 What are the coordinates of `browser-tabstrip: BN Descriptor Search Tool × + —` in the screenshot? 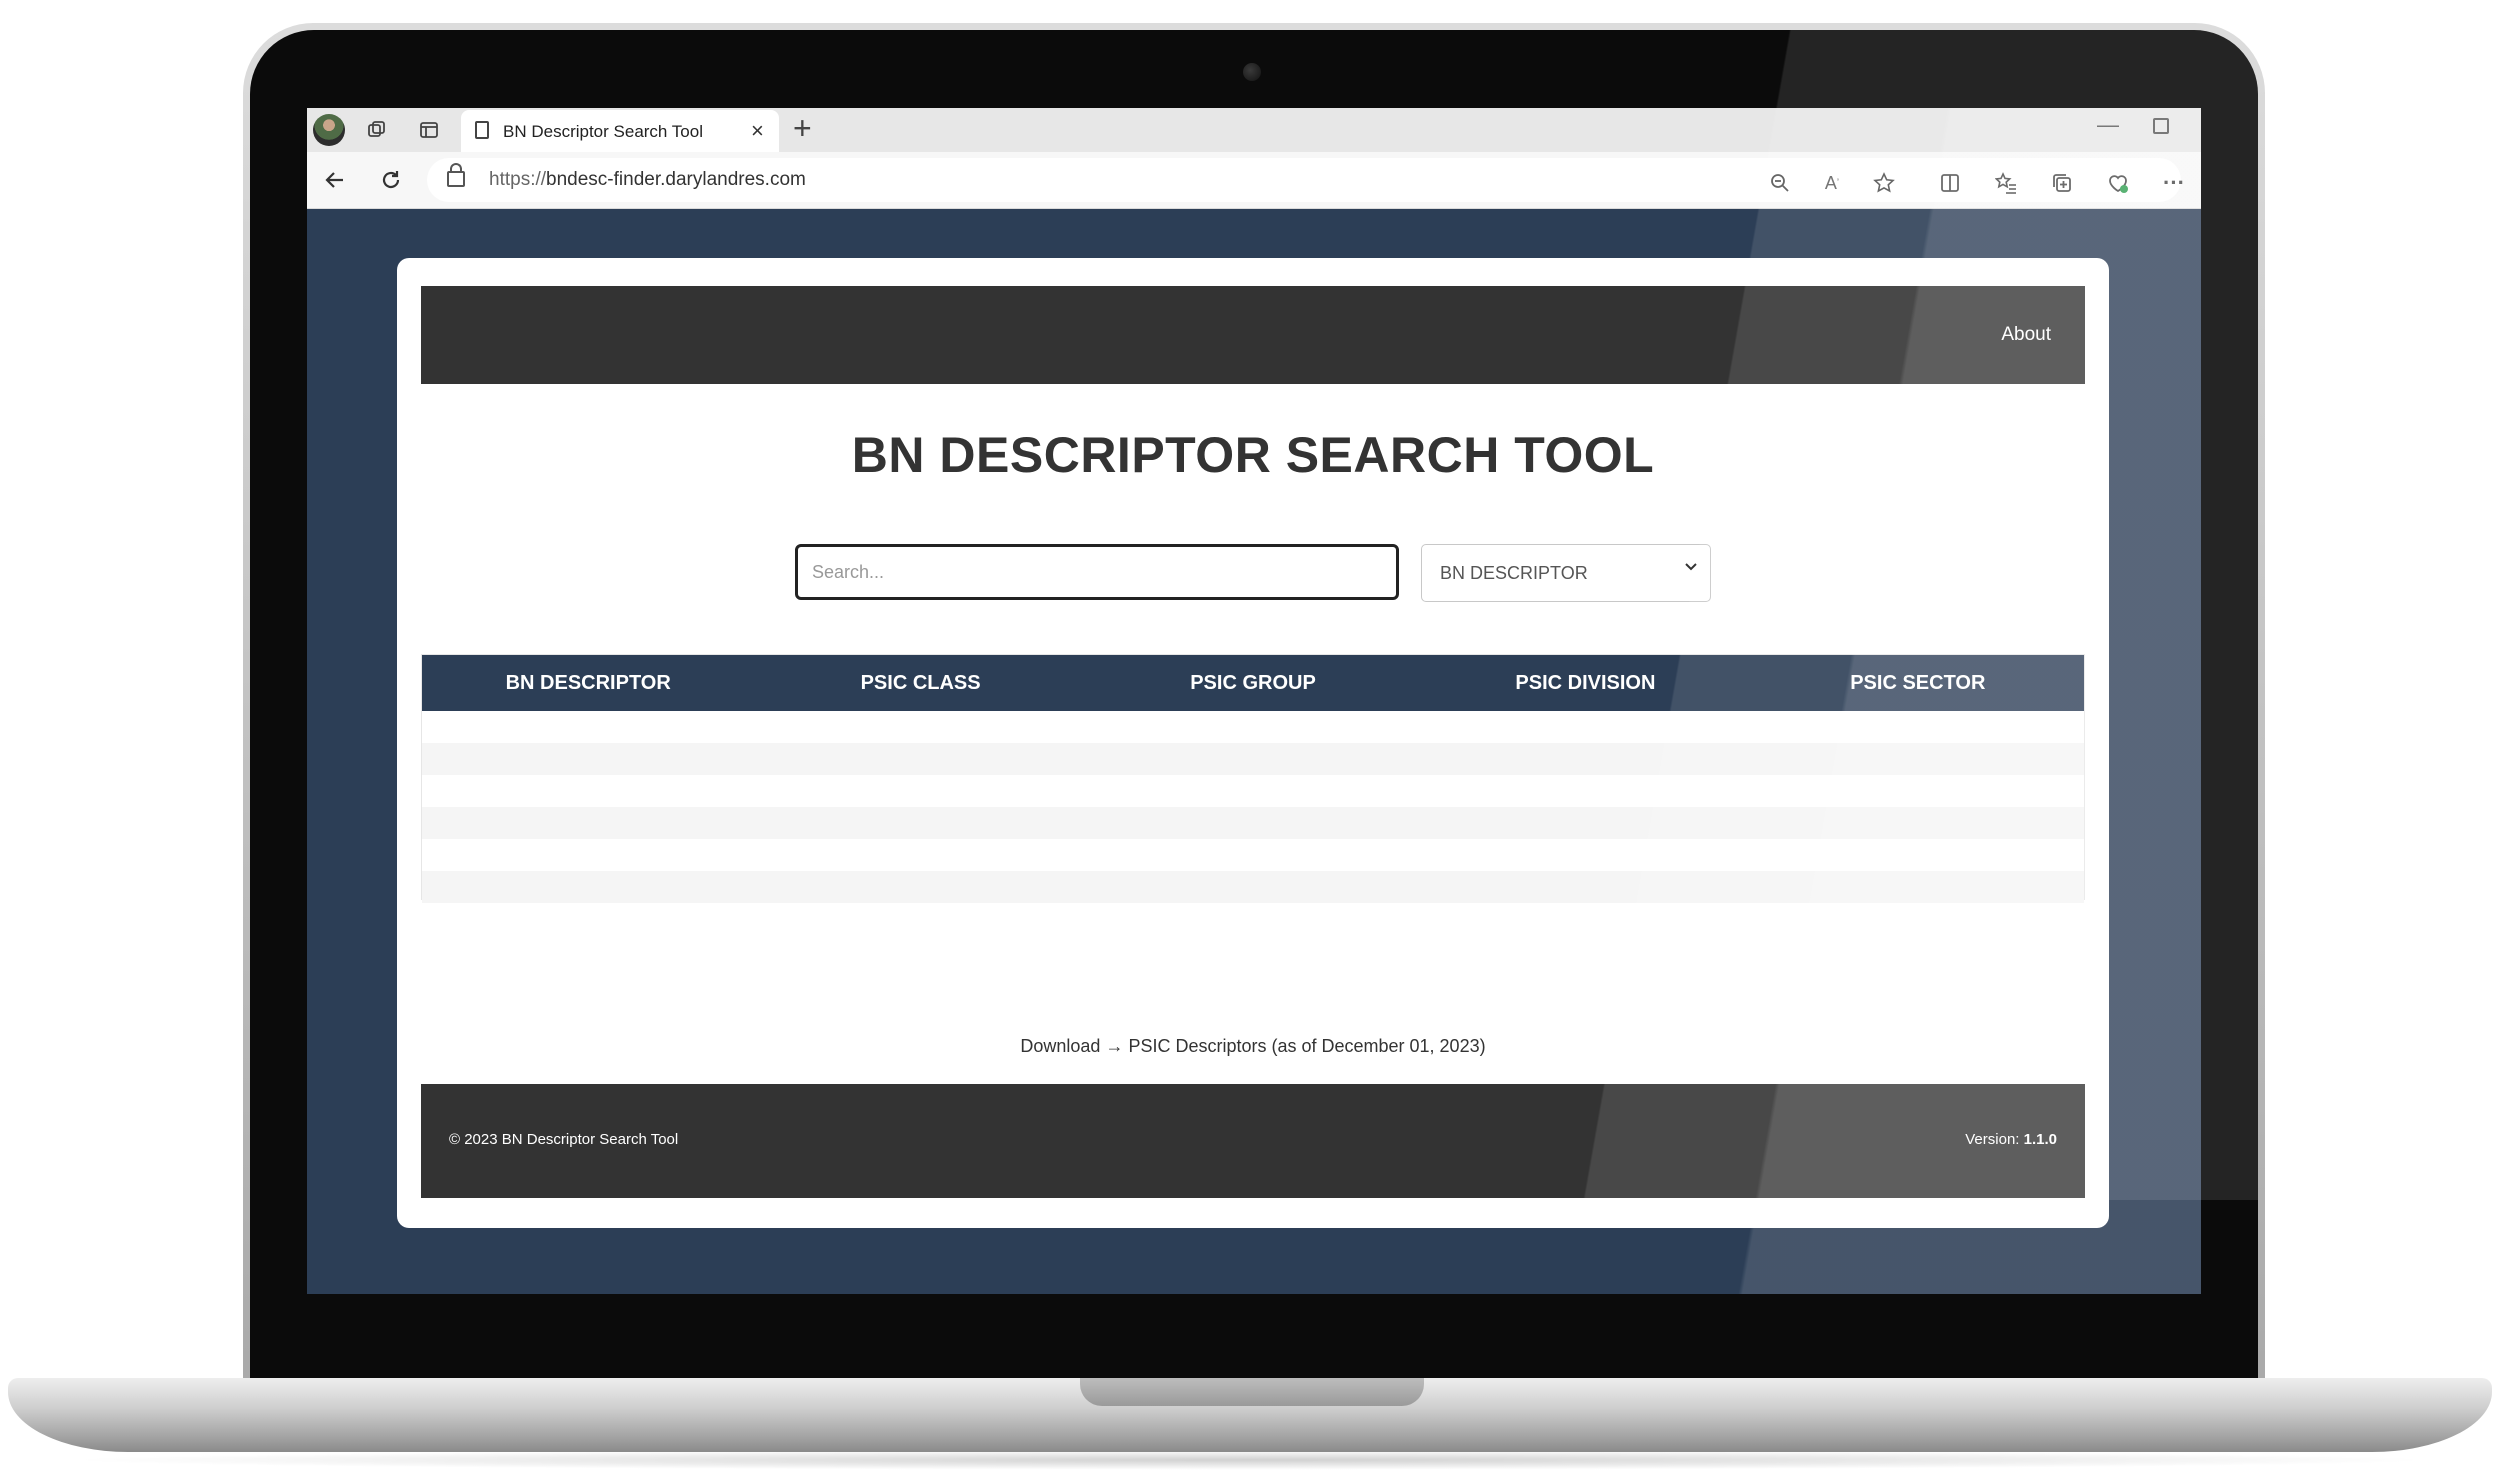 It's located at (1254, 130).